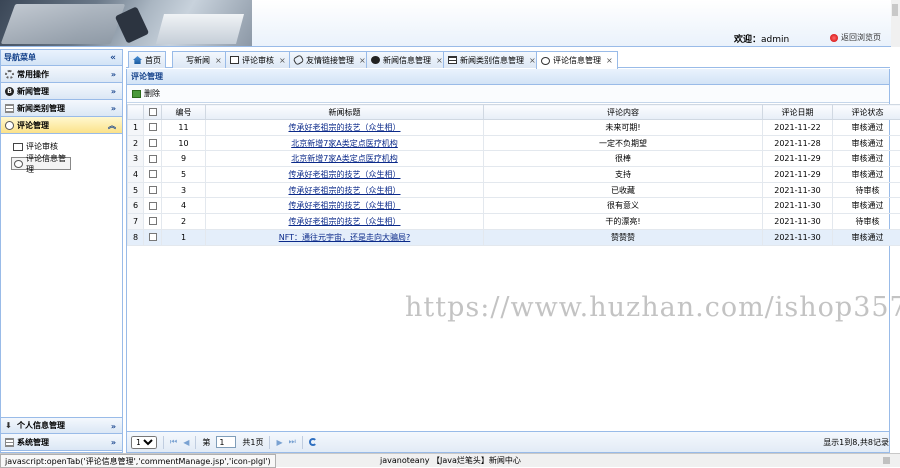 The height and width of the screenshot is (468, 900). I want to click on gear-icon, so click(9, 74).